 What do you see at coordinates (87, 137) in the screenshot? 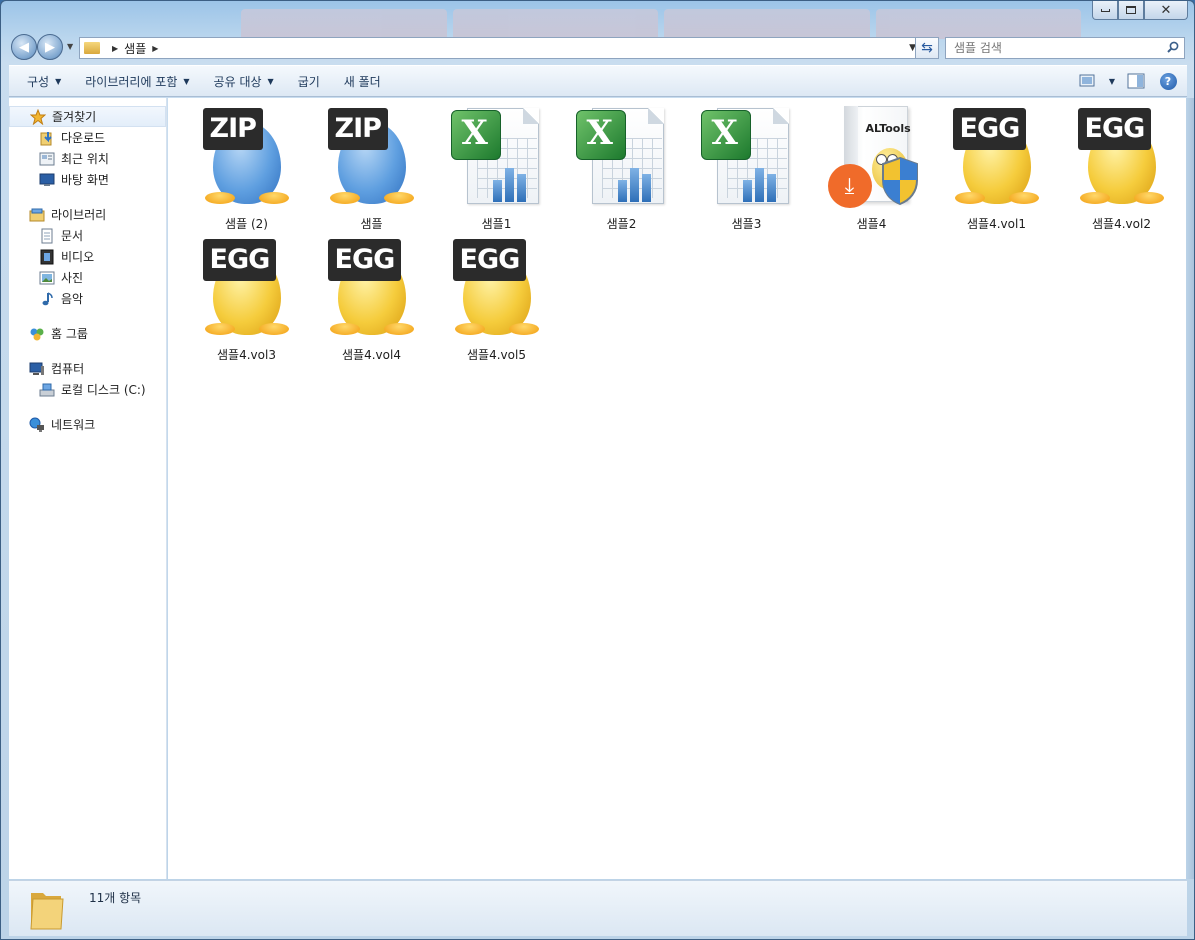
I see `nav-downloads: 다운로드` at bounding box center [87, 137].